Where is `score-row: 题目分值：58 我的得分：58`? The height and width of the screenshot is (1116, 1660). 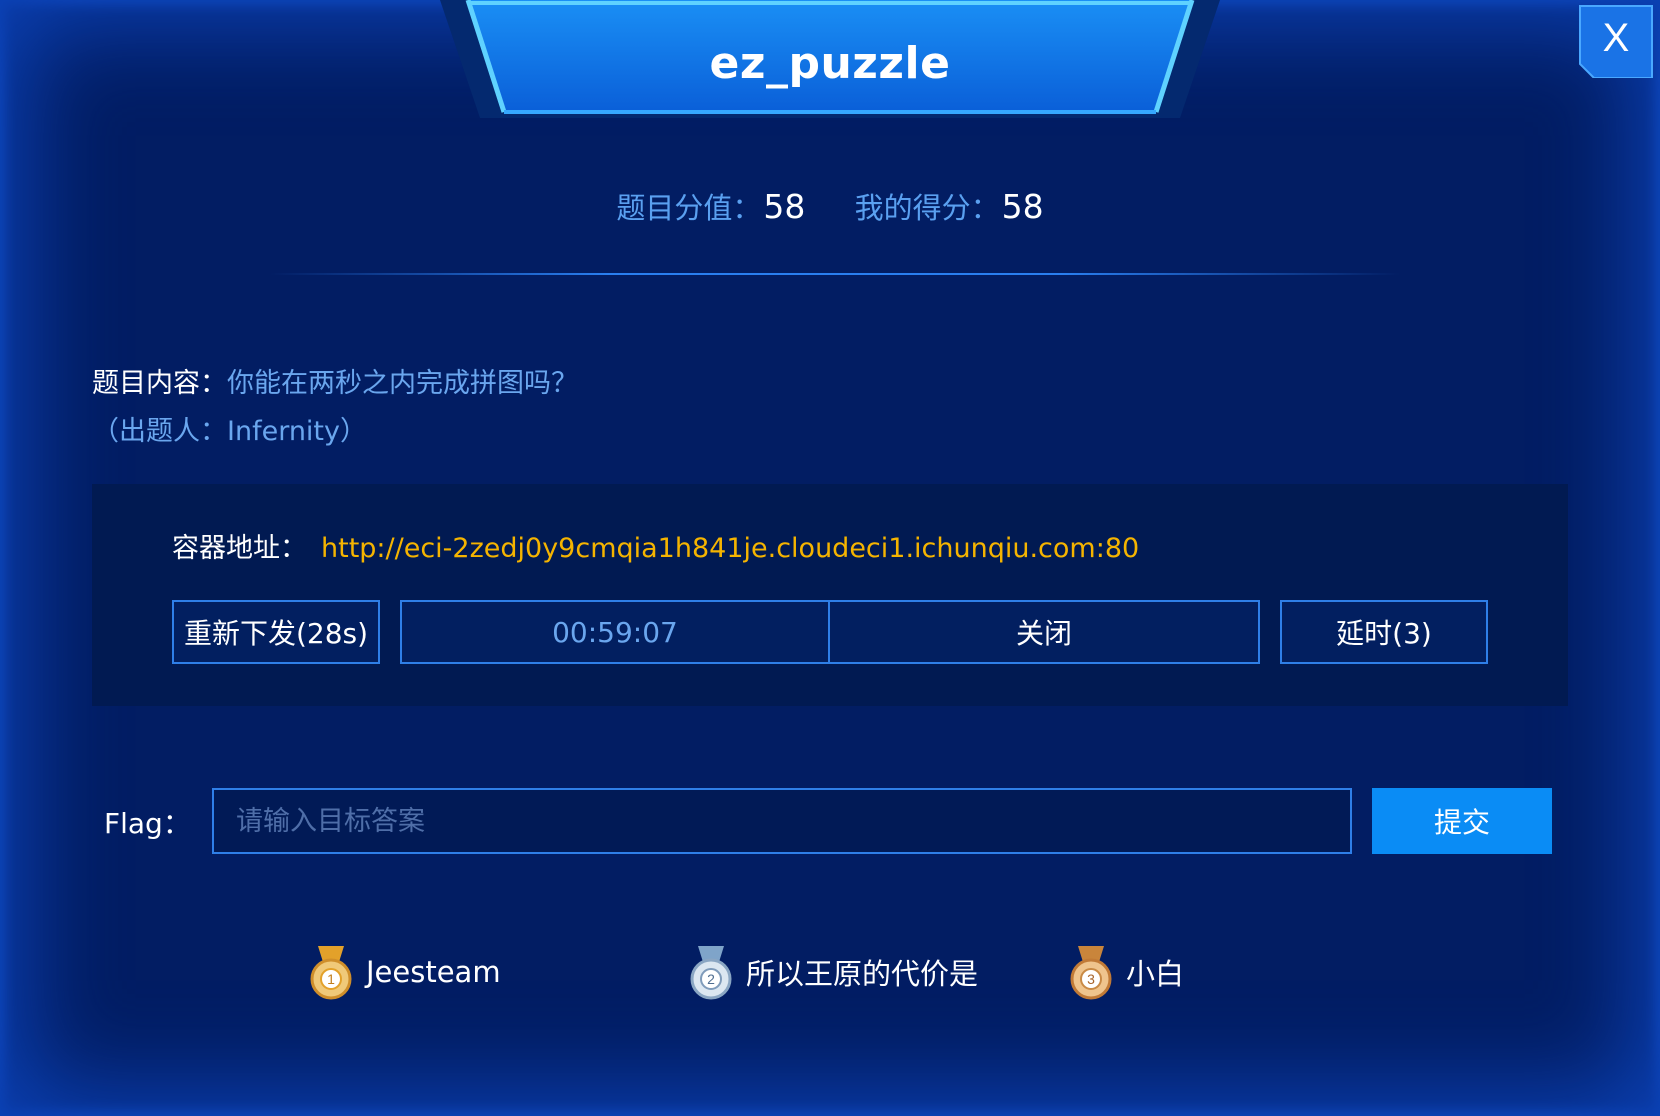
score-row: 题目分值：58 我的得分：58 is located at coordinates (830, 206).